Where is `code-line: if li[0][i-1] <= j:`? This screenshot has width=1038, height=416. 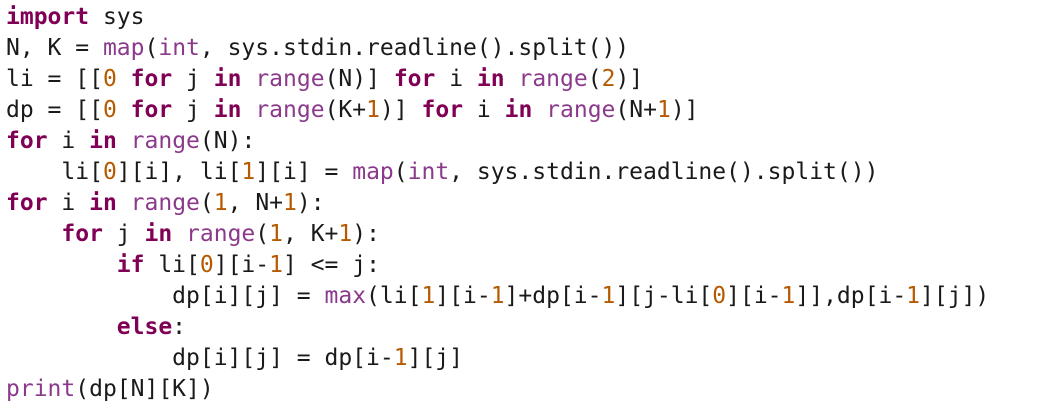 code-line: if li[0][i-1] <= j: is located at coordinates (520, 265).